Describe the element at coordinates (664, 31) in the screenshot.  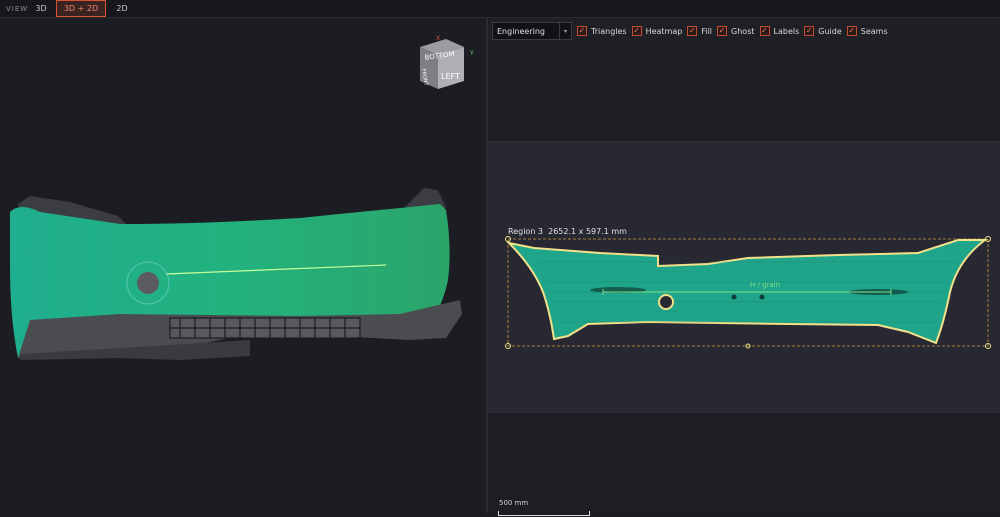
I see `toggle-label: Heatmap` at that location.